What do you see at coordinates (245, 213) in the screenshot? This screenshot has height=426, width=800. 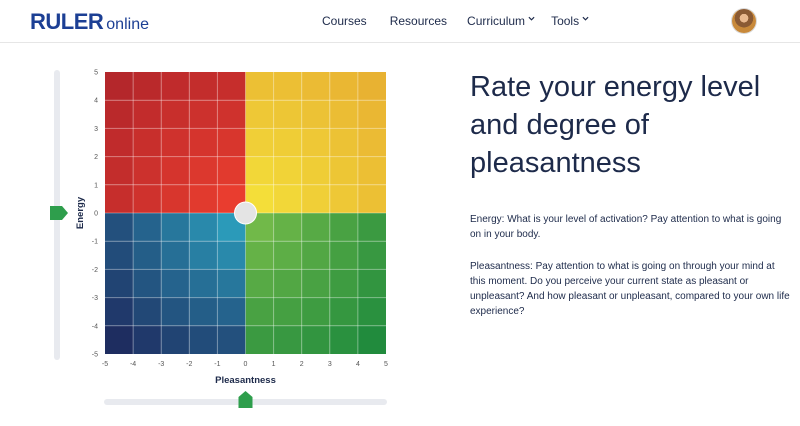 I see `selected-point-marker` at bounding box center [245, 213].